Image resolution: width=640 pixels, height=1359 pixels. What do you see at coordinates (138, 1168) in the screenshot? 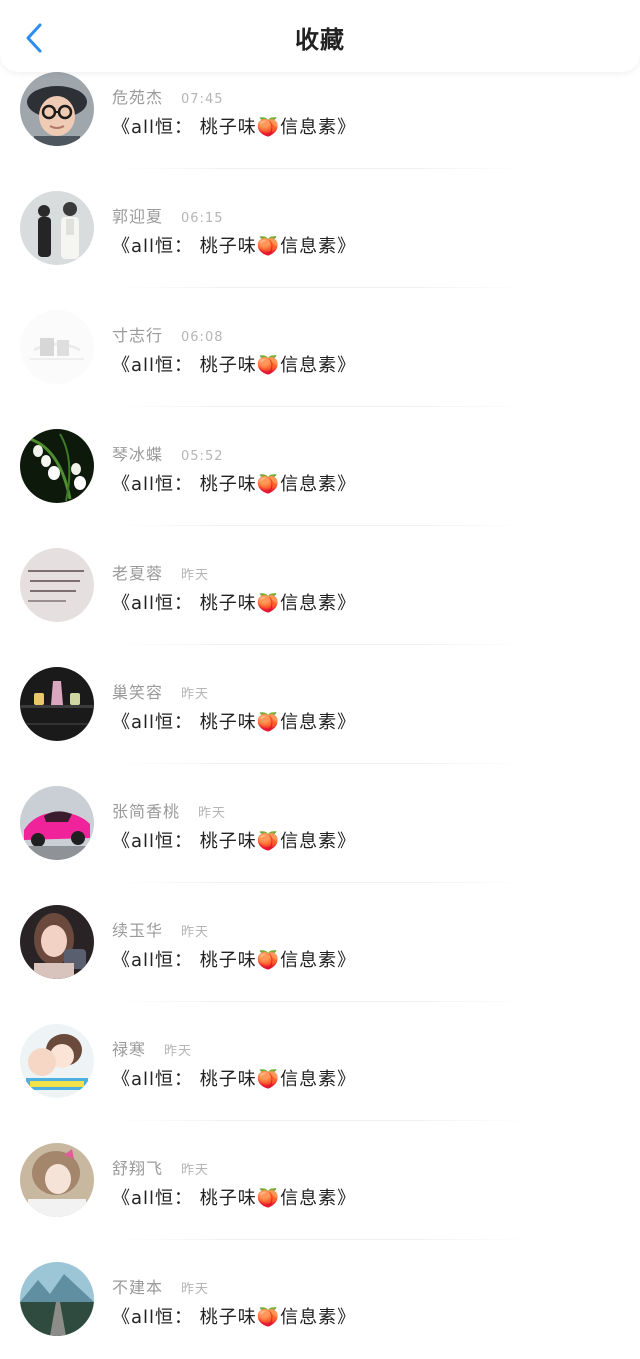
I see `sender-name: 舒翔飞` at bounding box center [138, 1168].